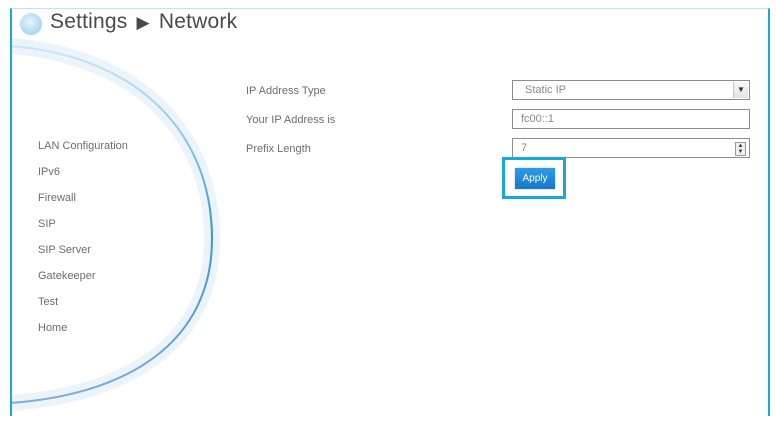 The height and width of the screenshot is (423, 776). Describe the element at coordinates (740, 90) in the screenshot. I see `chevron-down-icon: ▼` at that location.